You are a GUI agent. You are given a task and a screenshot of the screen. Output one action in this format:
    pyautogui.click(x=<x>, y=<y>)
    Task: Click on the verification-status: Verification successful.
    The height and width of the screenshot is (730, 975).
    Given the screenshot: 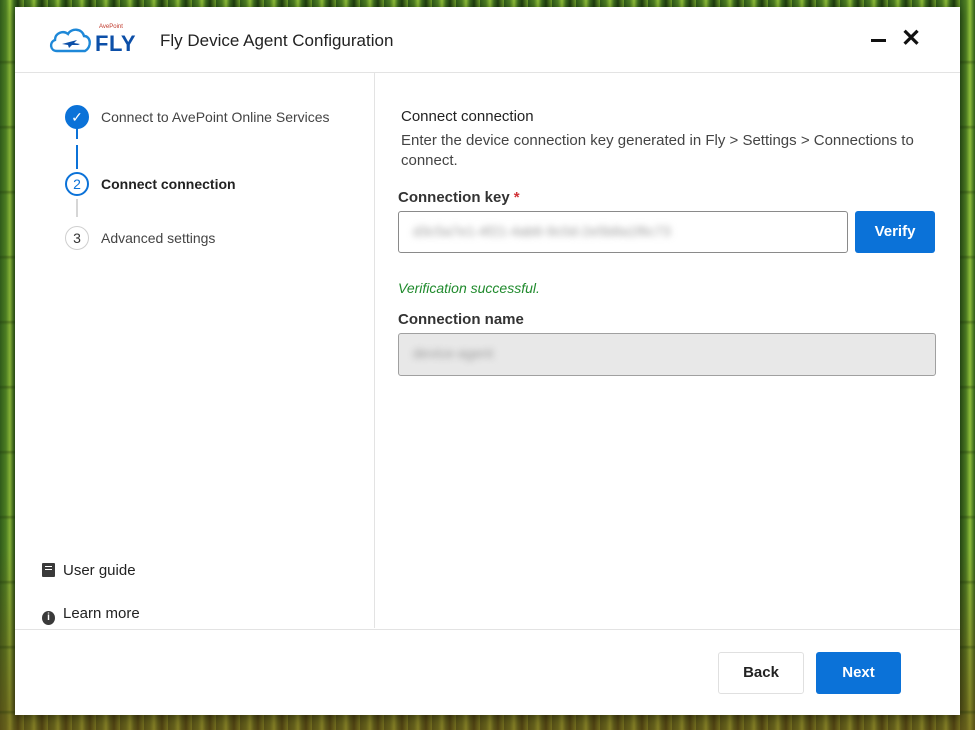 What is the action you would take?
    pyautogui.click(x=469, y=288)
    